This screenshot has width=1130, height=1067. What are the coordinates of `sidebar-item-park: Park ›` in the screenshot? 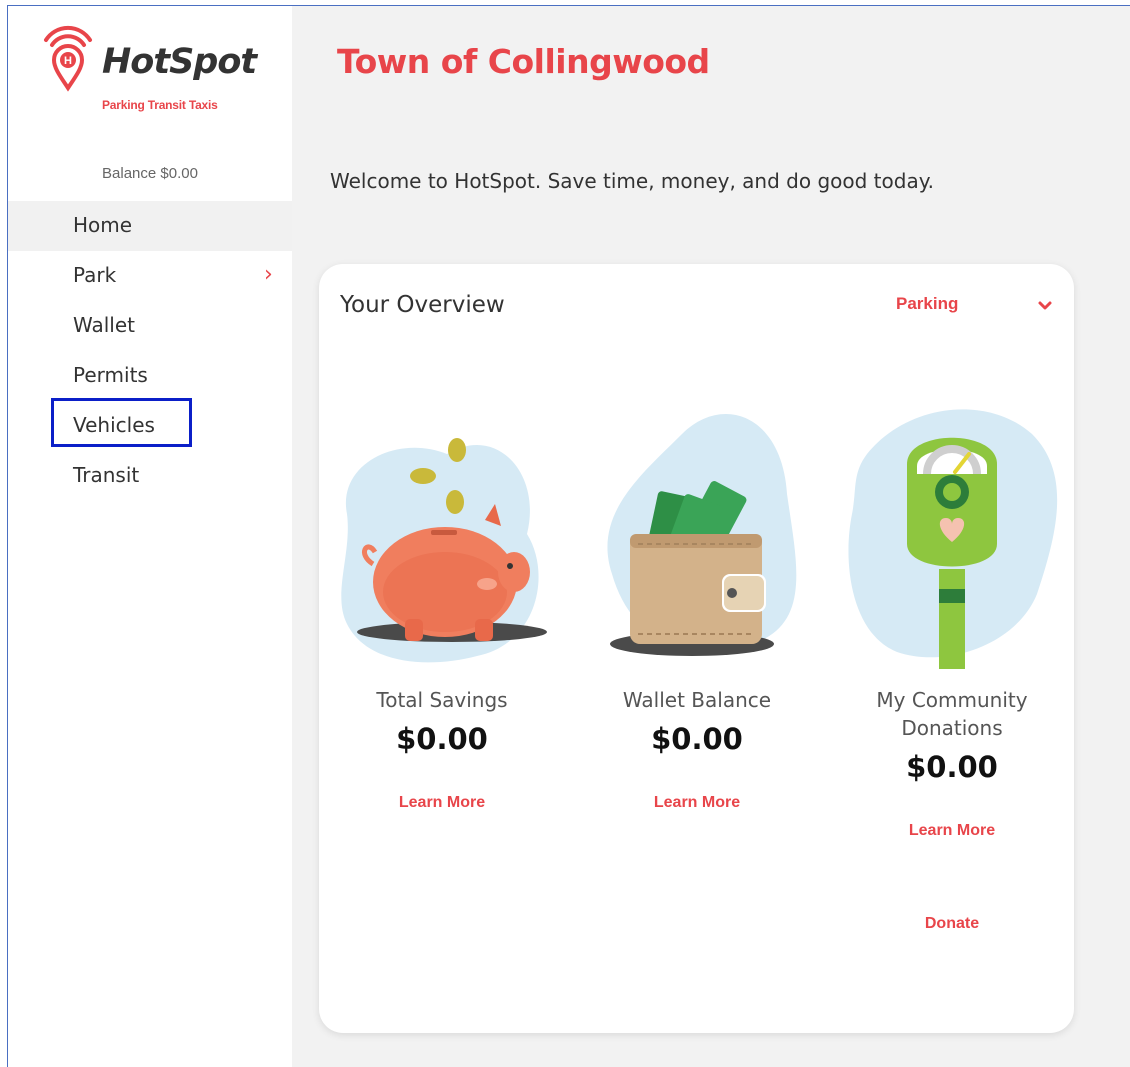 It's located at (150, 276).